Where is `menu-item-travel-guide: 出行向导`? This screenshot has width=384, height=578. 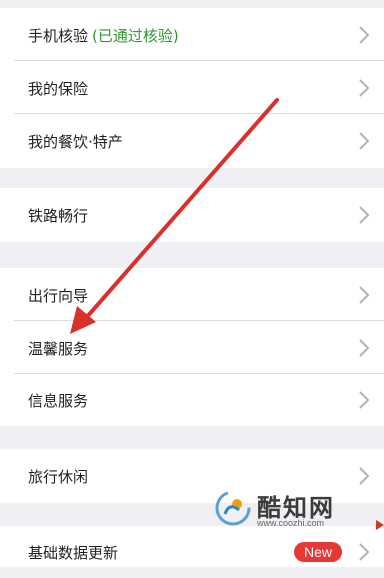 menu-item-travel-guide: 出行向导 is located at coordinates (192, 295).